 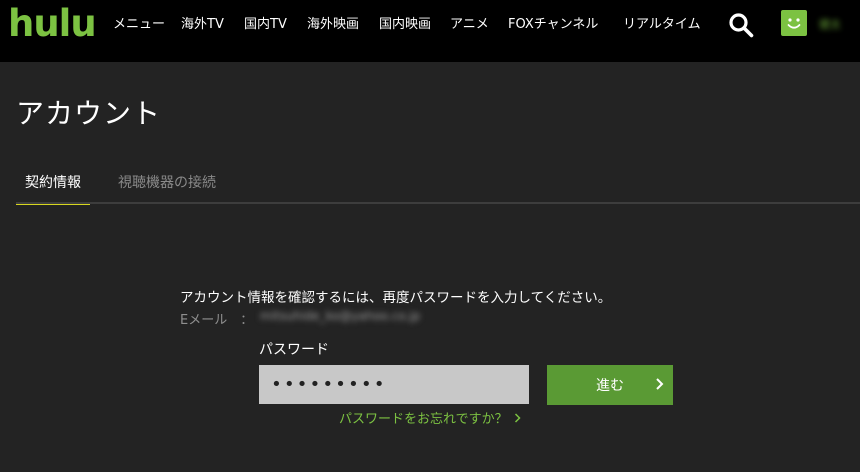 What do you see at coordinates (217, 320) in the screenshot?
I see `email-label: Eメール ：` at bounding box center [217, 320].